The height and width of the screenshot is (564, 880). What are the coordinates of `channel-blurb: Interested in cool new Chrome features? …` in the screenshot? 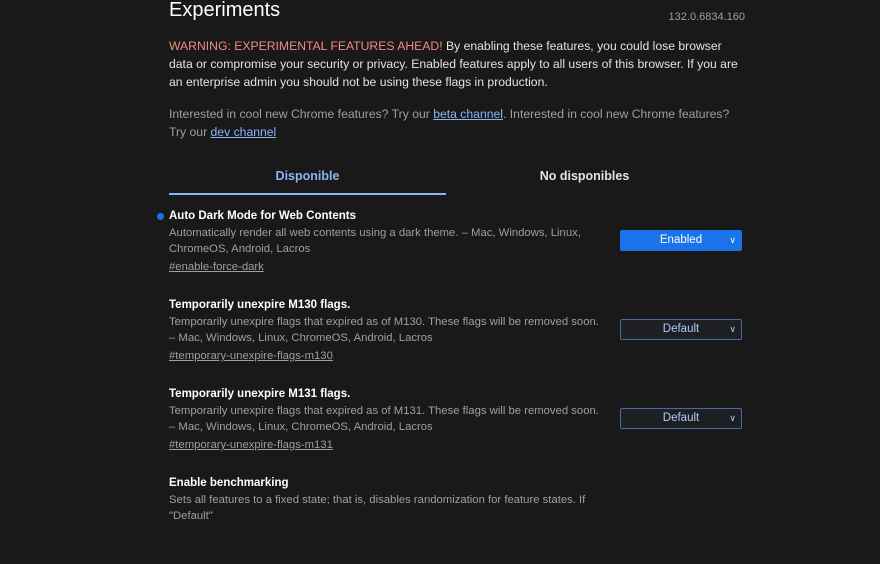 It's located at (457, 123).